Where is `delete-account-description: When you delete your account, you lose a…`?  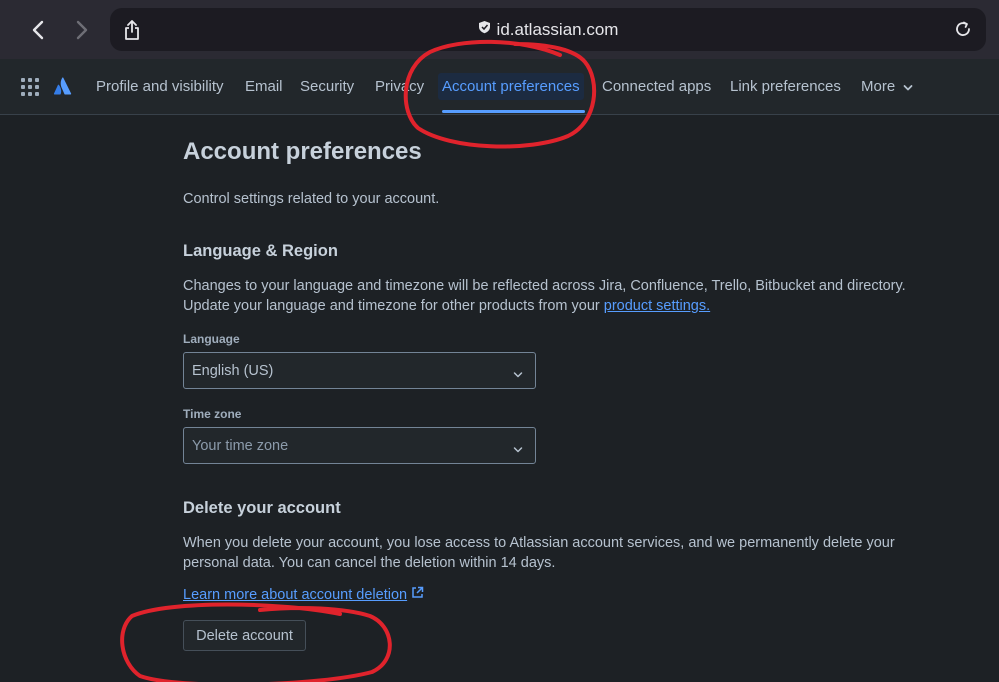
delete-account-description: When you delete your account, you lose a… is located at coordinates (539, 553).